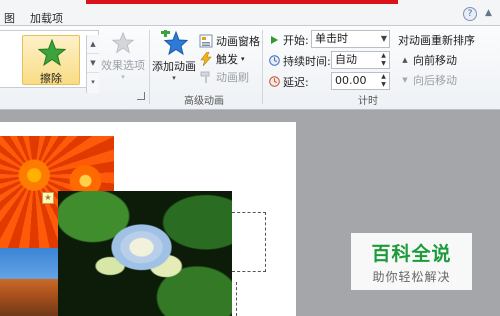 This screenshot has height=316, width=500. Describe the element at coordinates (52, 53) in the screenshot. I see `wipe-star-icon` at that location.